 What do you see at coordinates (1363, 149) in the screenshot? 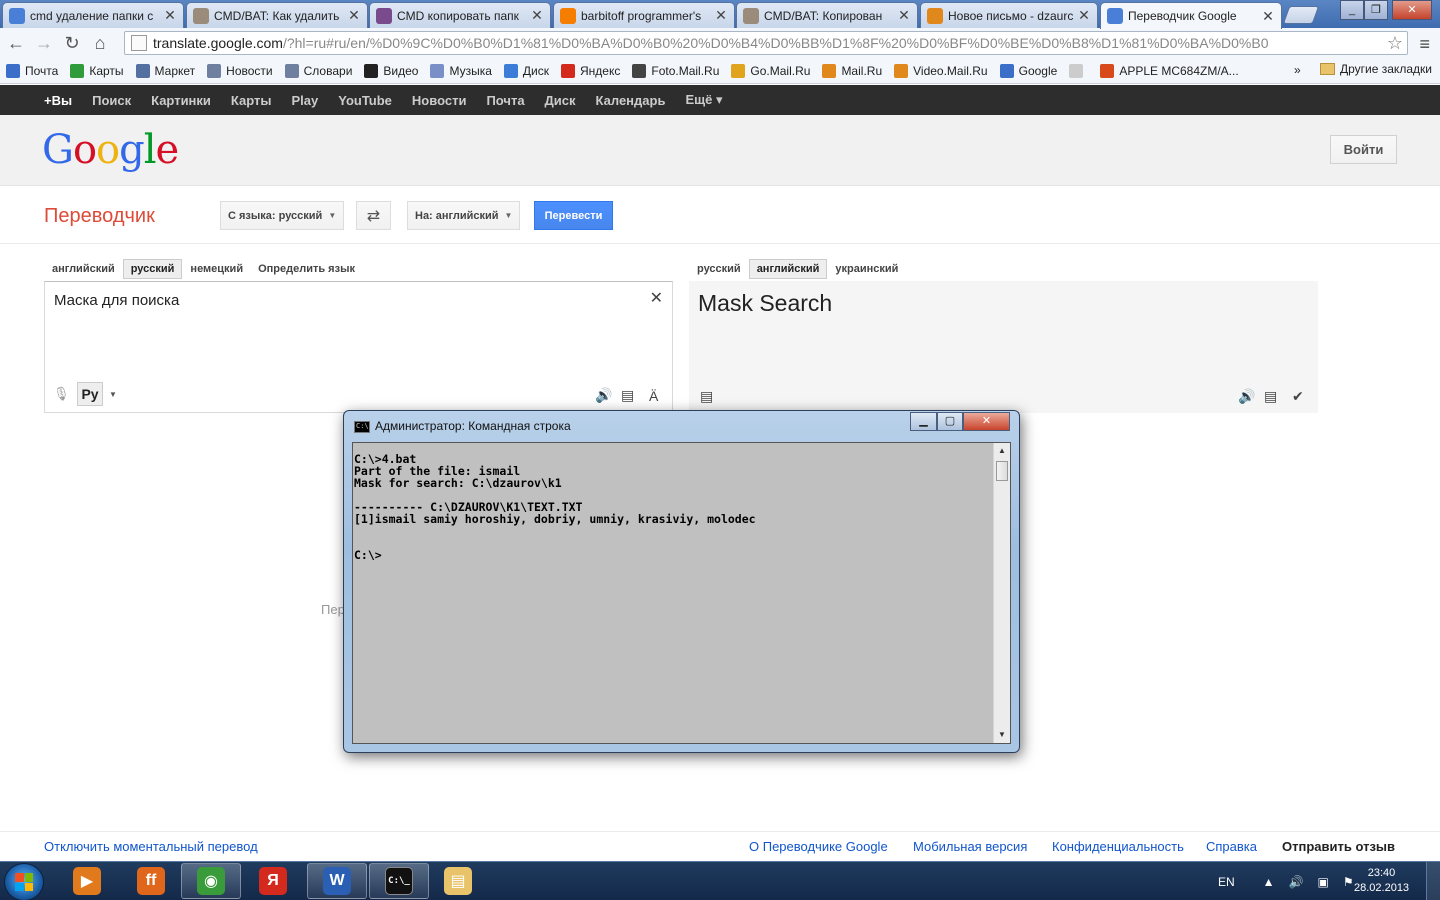
I see `sign-in-button: Войти` at bounding box center [1363, 149].